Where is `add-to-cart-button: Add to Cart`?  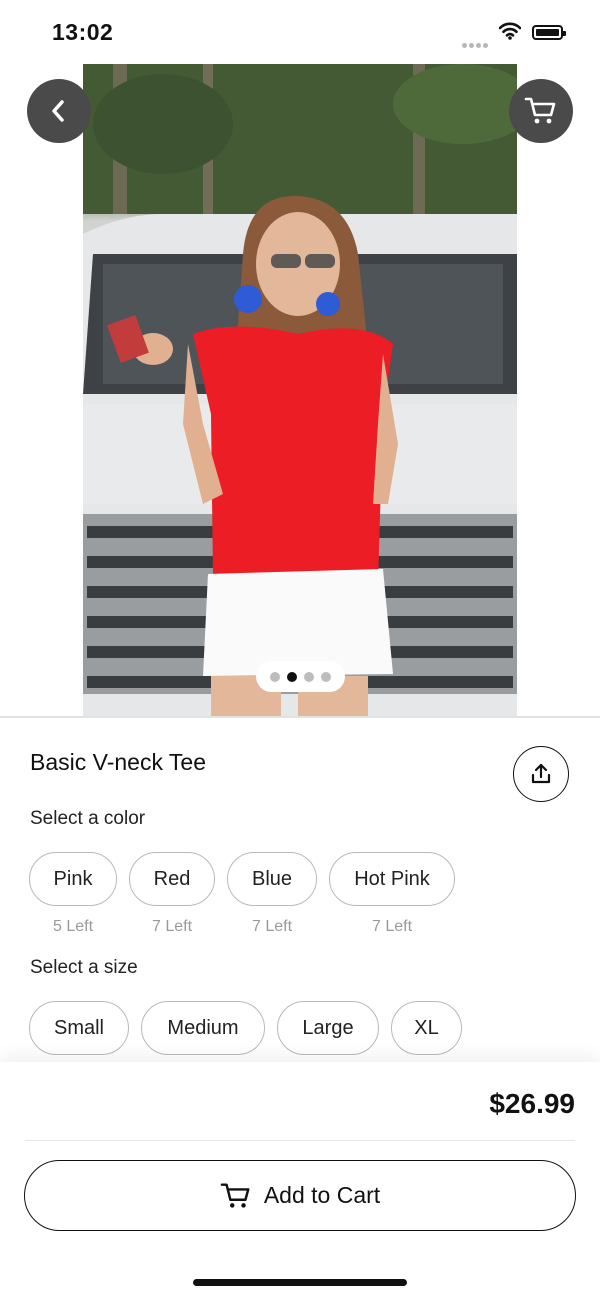
add-to-cart-button: Add to Cart is located at coordinates (300, 1195).